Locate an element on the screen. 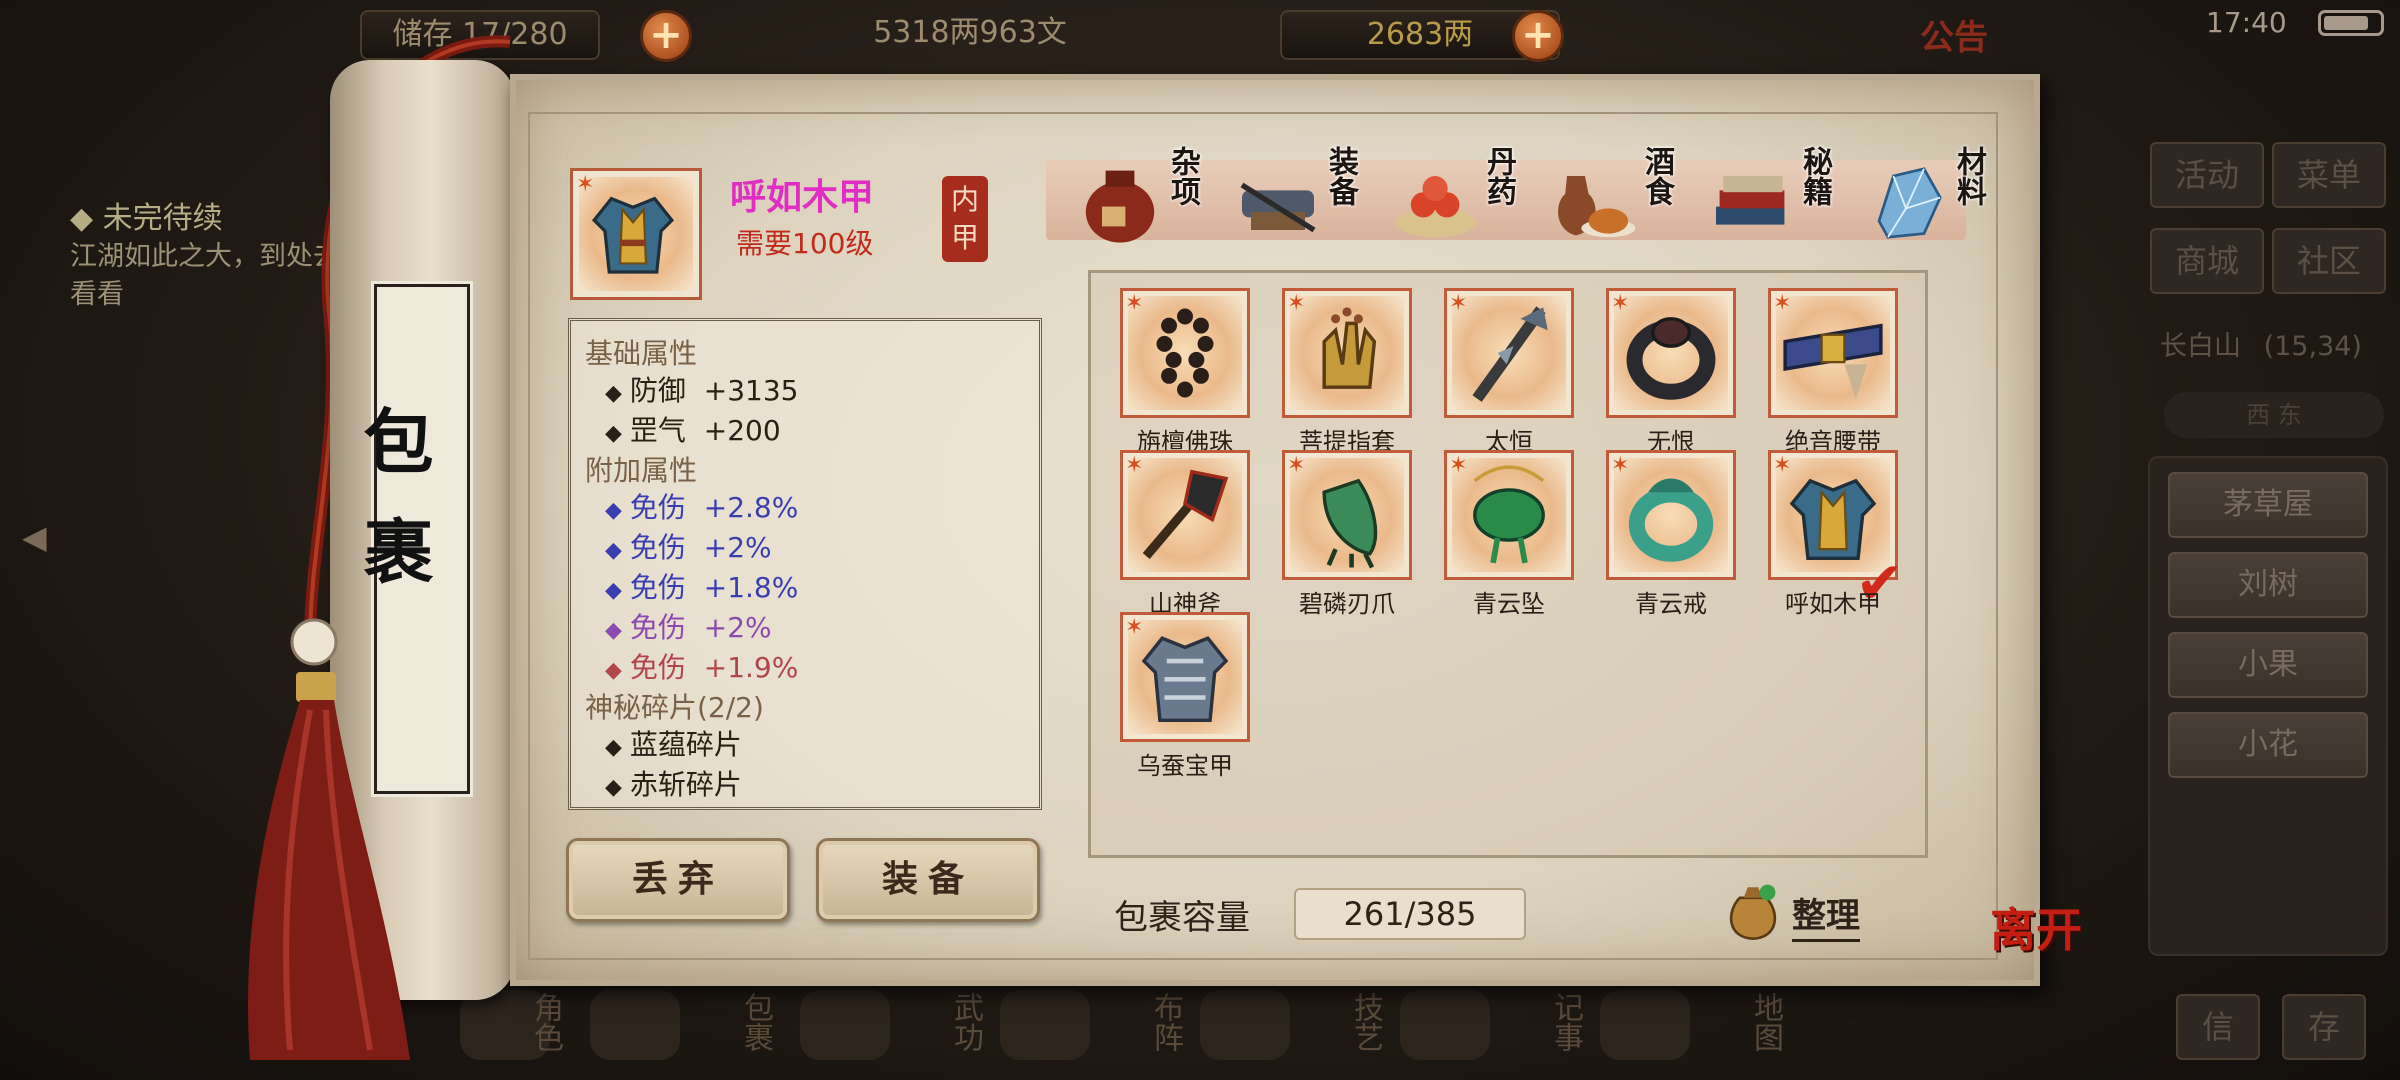  tab-pills: 丹药 is located at coordinates (1468, 201).